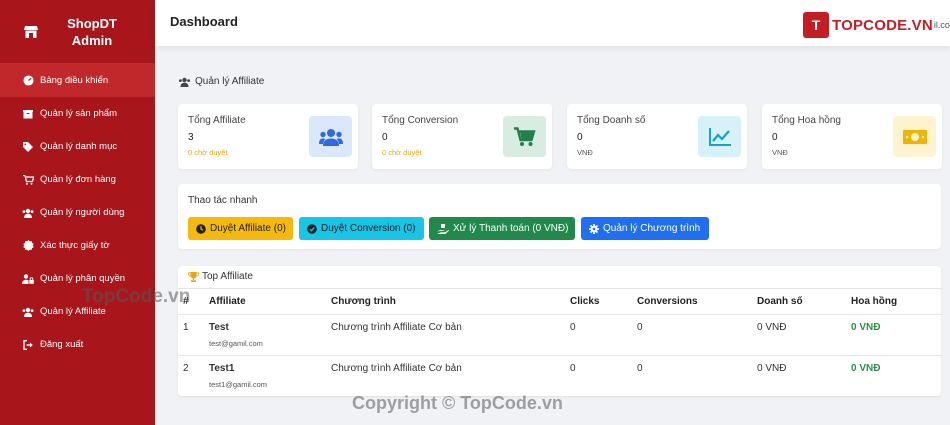 This screenshot has width=950, height=425. I want to click on logo-mark: T, so click(816, 25).